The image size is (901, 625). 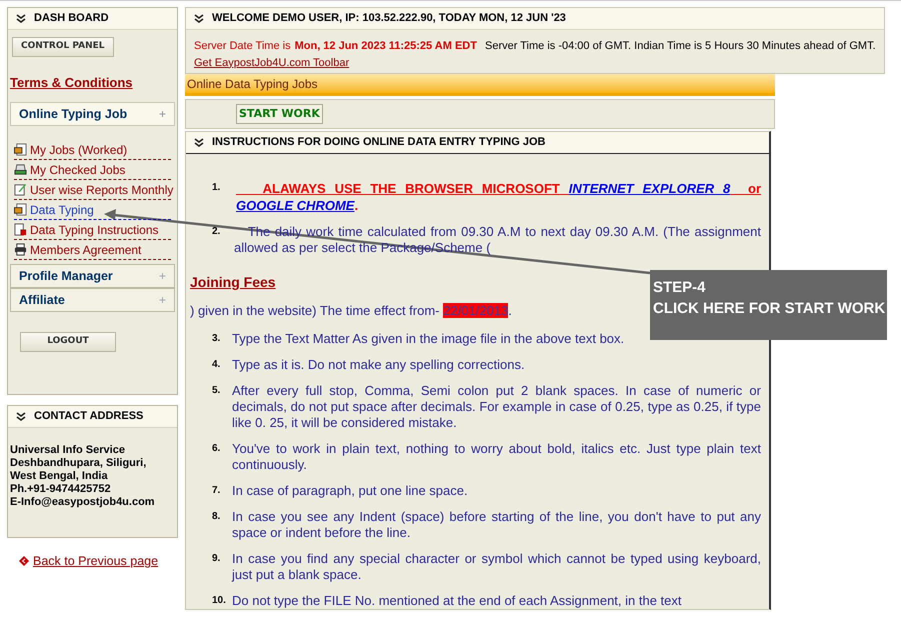 What do you see at coordinates (428, 338) in the screenshot?
I see `instruction-text: Type the Text Matter As given in the image file in the above text box.` at bounding box center [428, 338].